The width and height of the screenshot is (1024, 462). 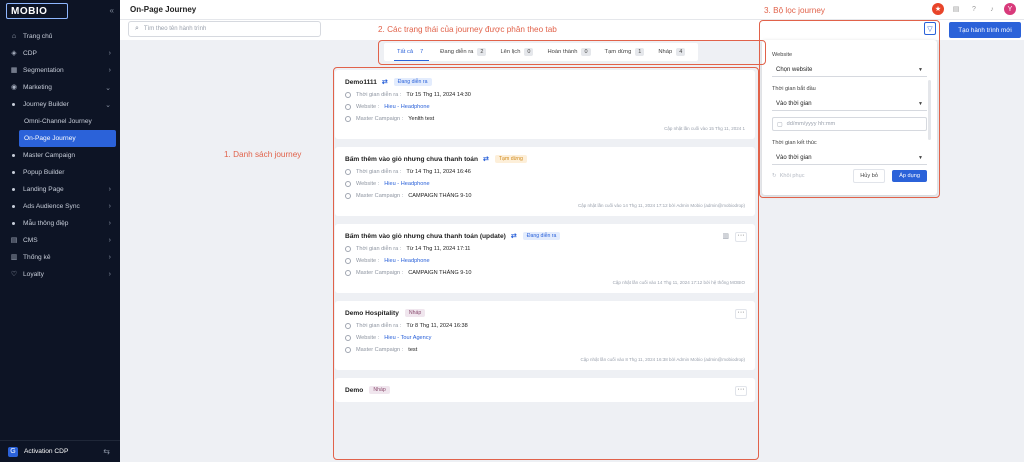 I want to click on sidebar-item-label: Marketing, so click(x=37, y=87).